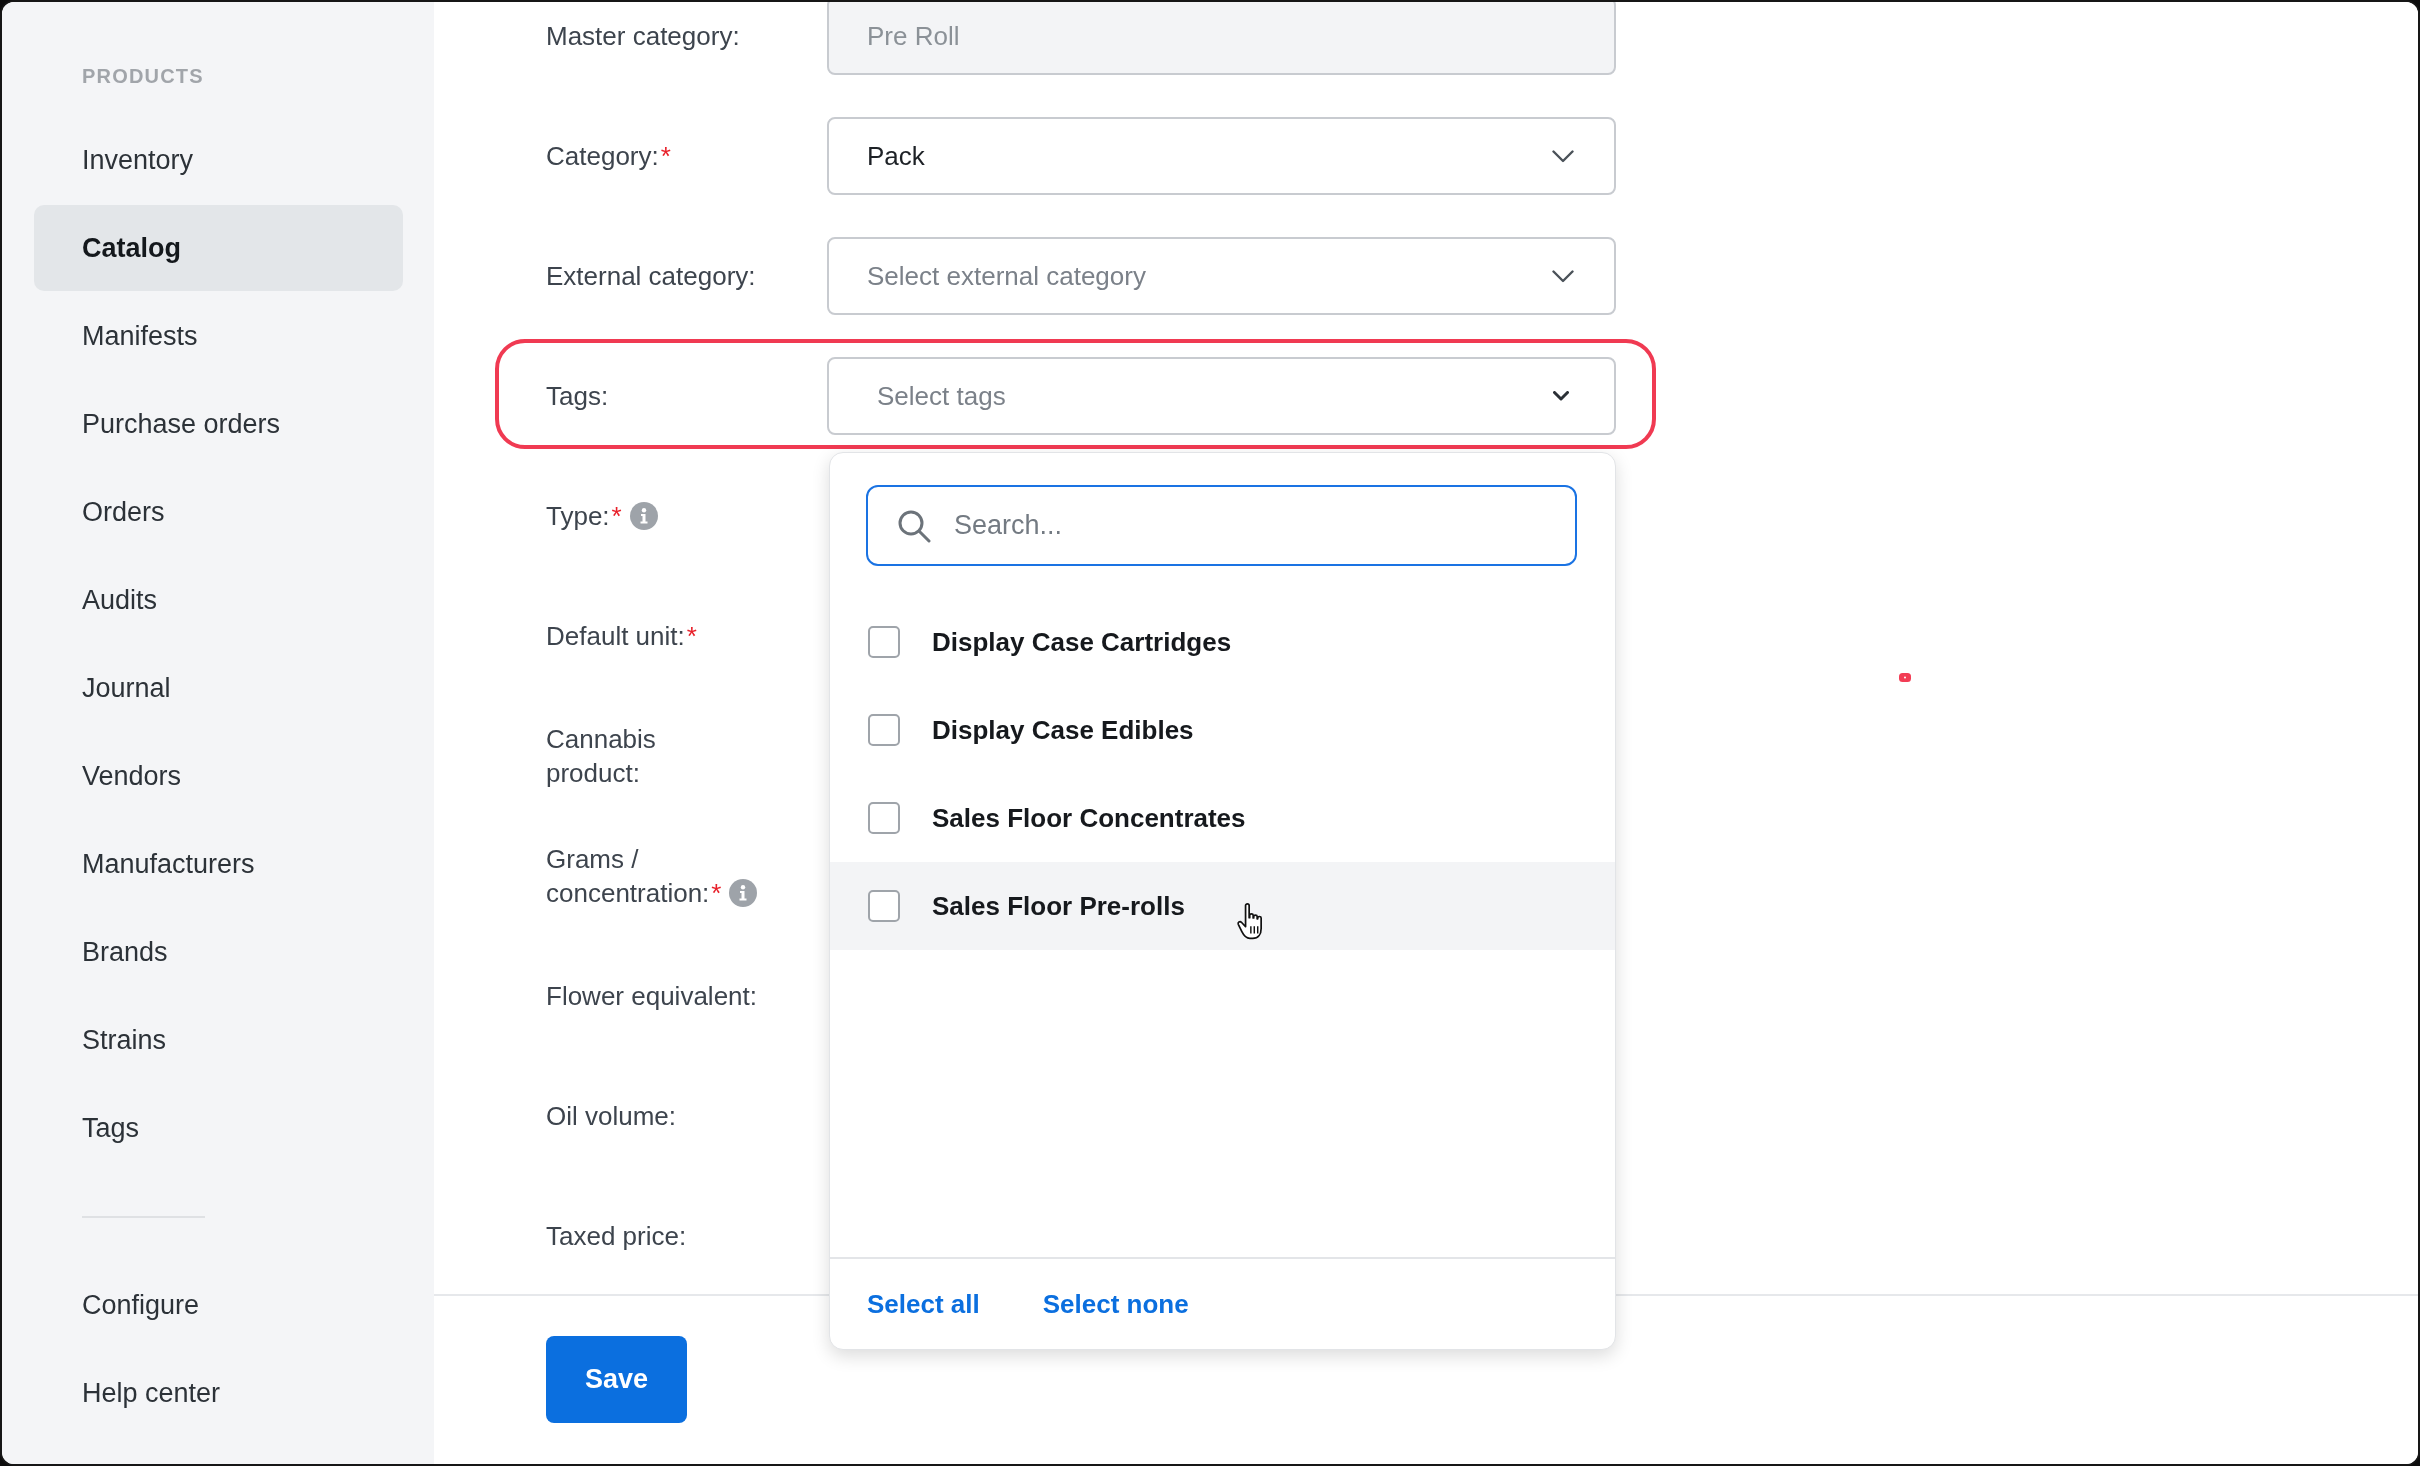  Describe the element at coordinates (615, 636) in the screenshot. I see `field-label: Default unit:` at that location.